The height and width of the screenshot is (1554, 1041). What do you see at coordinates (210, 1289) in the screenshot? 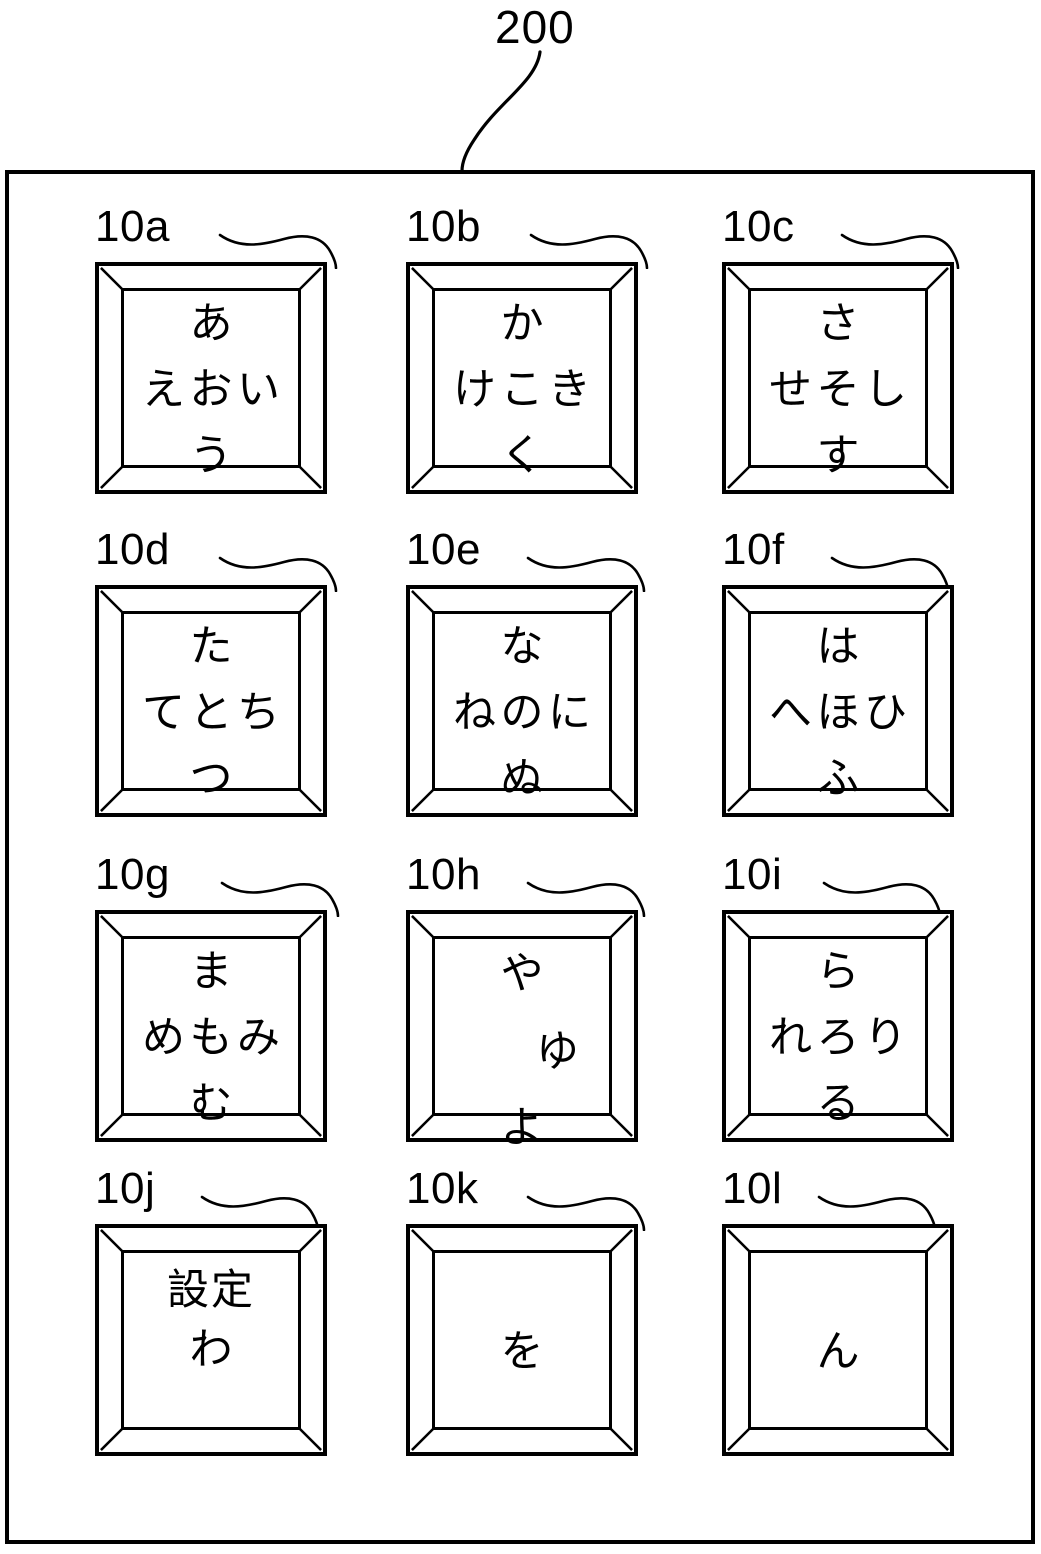
I see `key-glyph-settings-label: 設定` at bounding box center [210, 1289].